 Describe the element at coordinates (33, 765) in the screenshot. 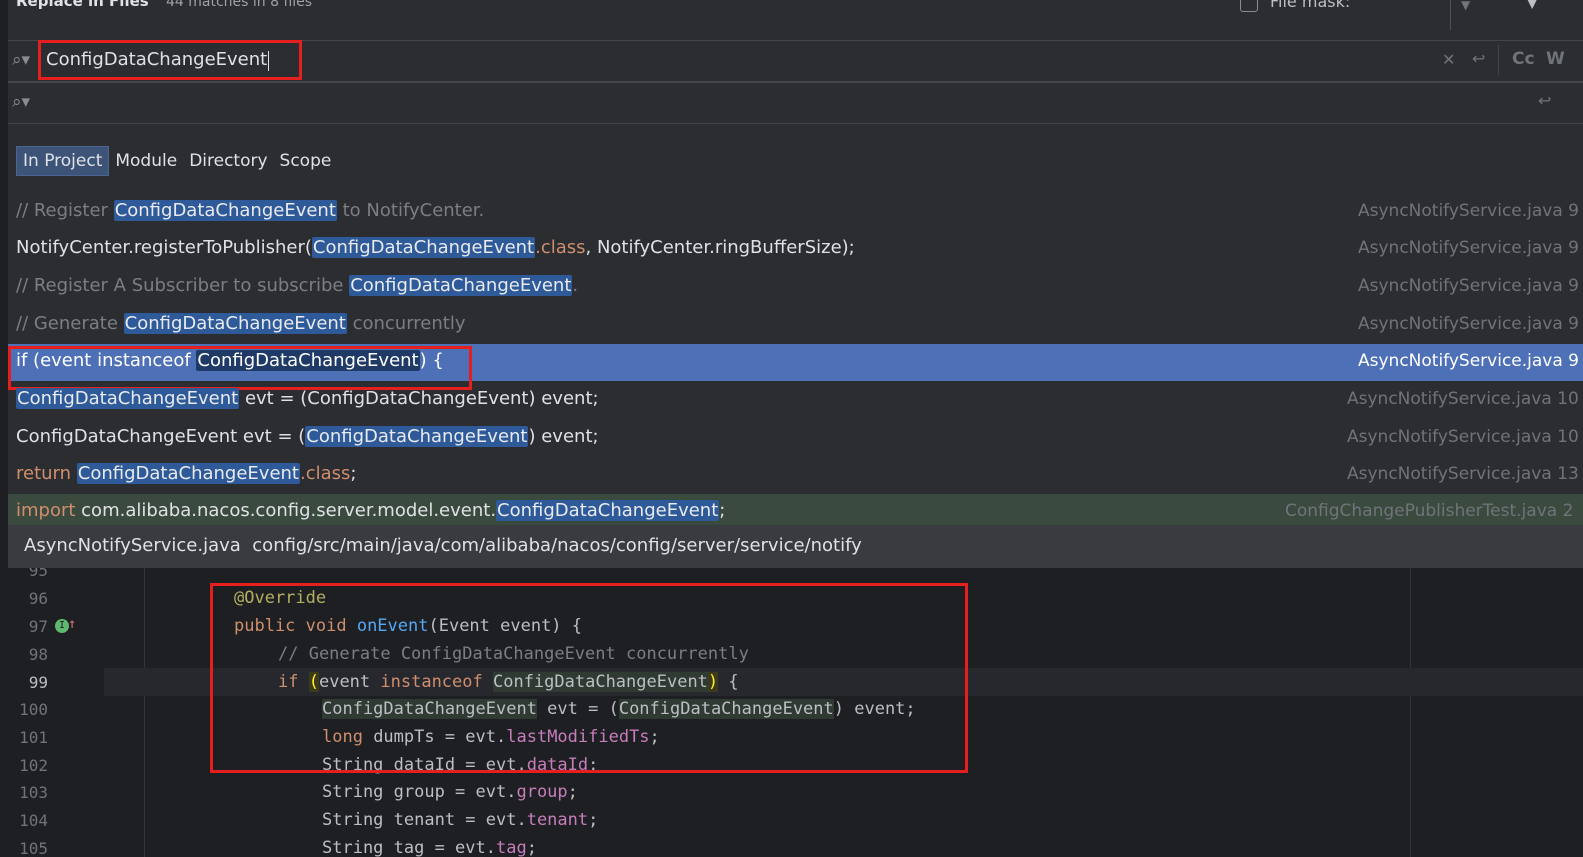

I see `line-number: 102` at that location.